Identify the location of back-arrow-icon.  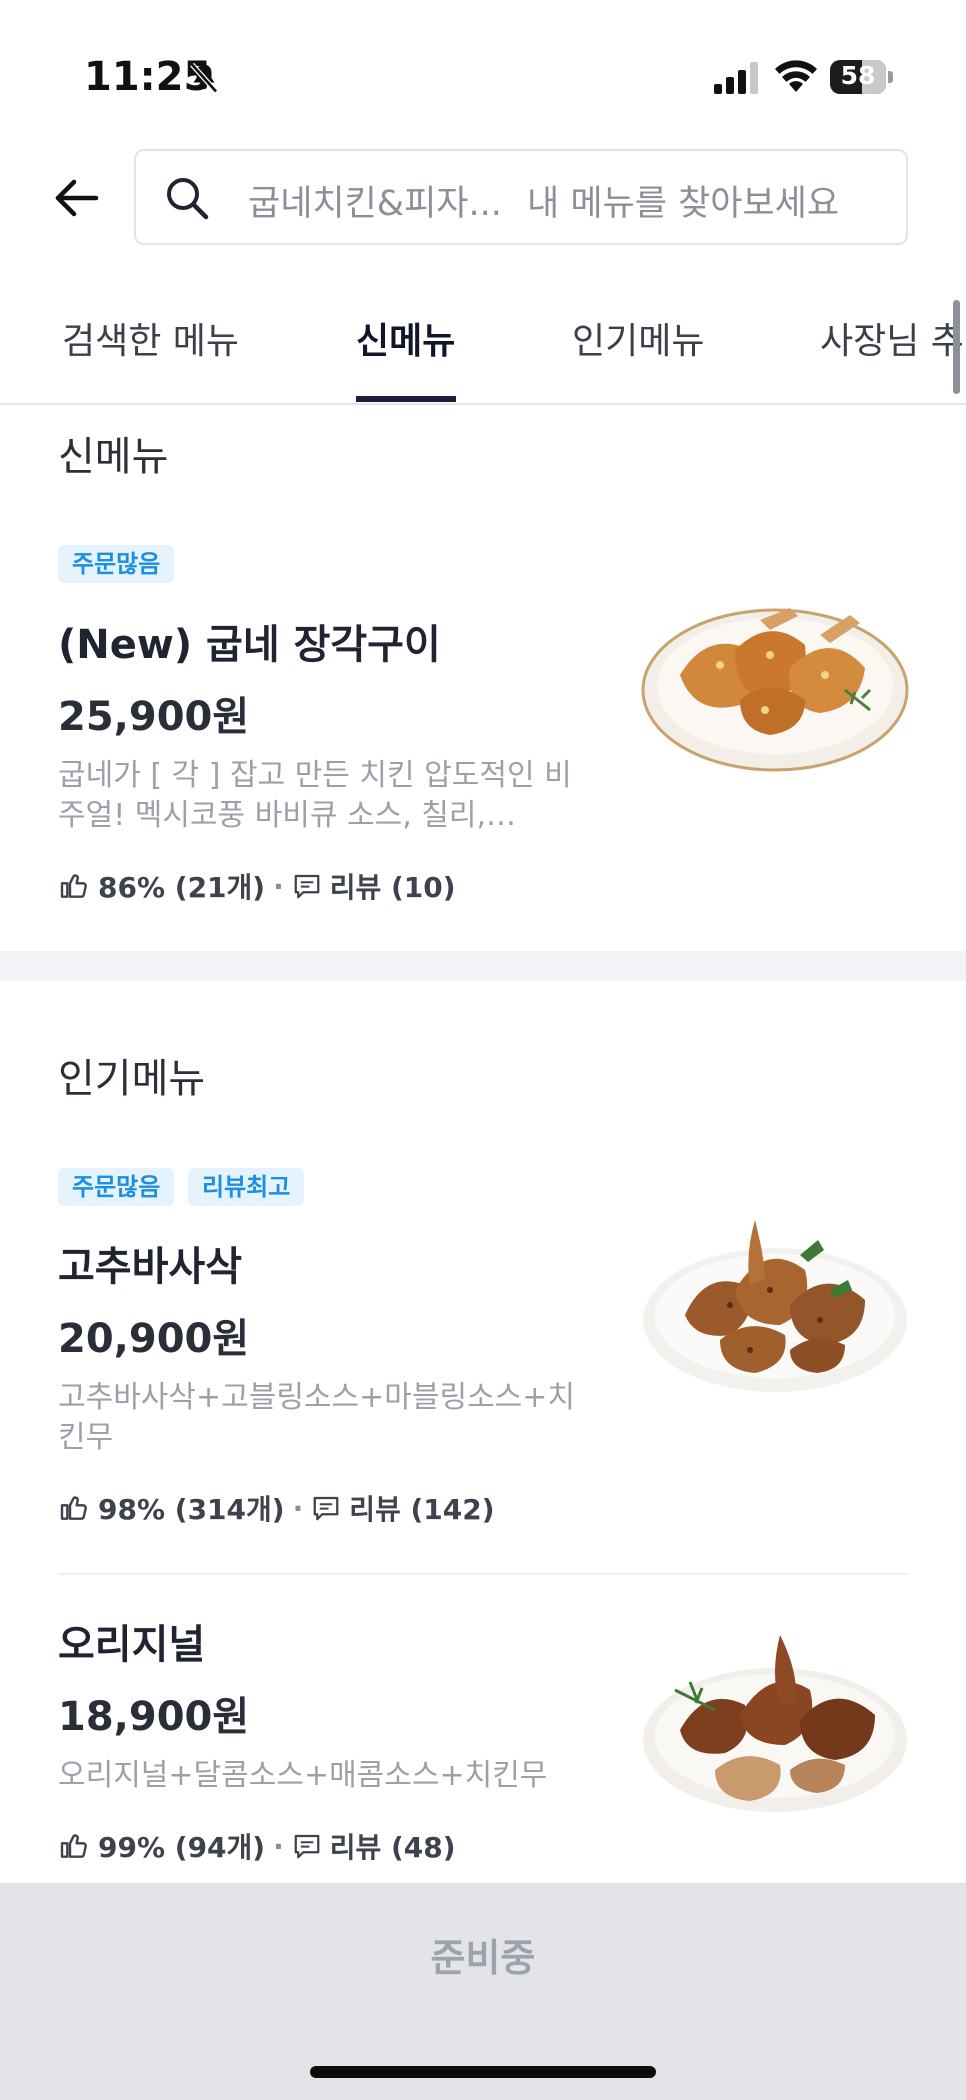
(78, 198).